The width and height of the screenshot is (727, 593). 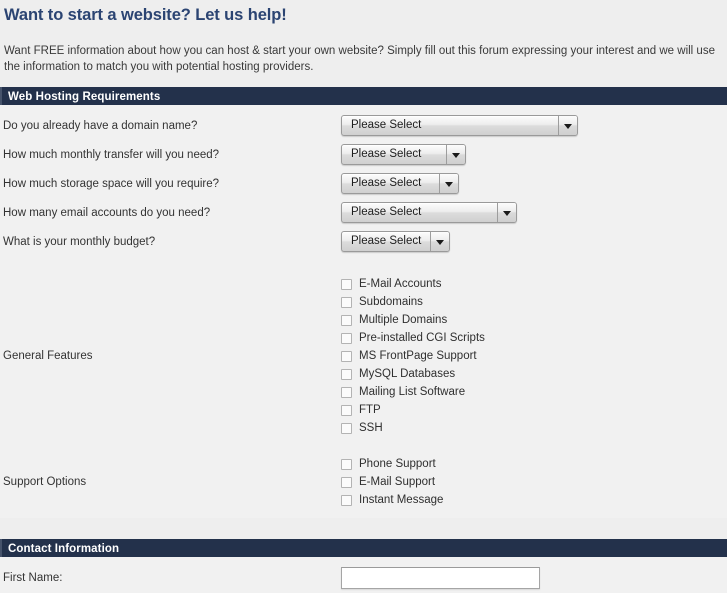 What do you see at coordinates (401, 499) in the screenshot?
I see `checkbox-label: Instant Message` at bounding box center [401, 499].